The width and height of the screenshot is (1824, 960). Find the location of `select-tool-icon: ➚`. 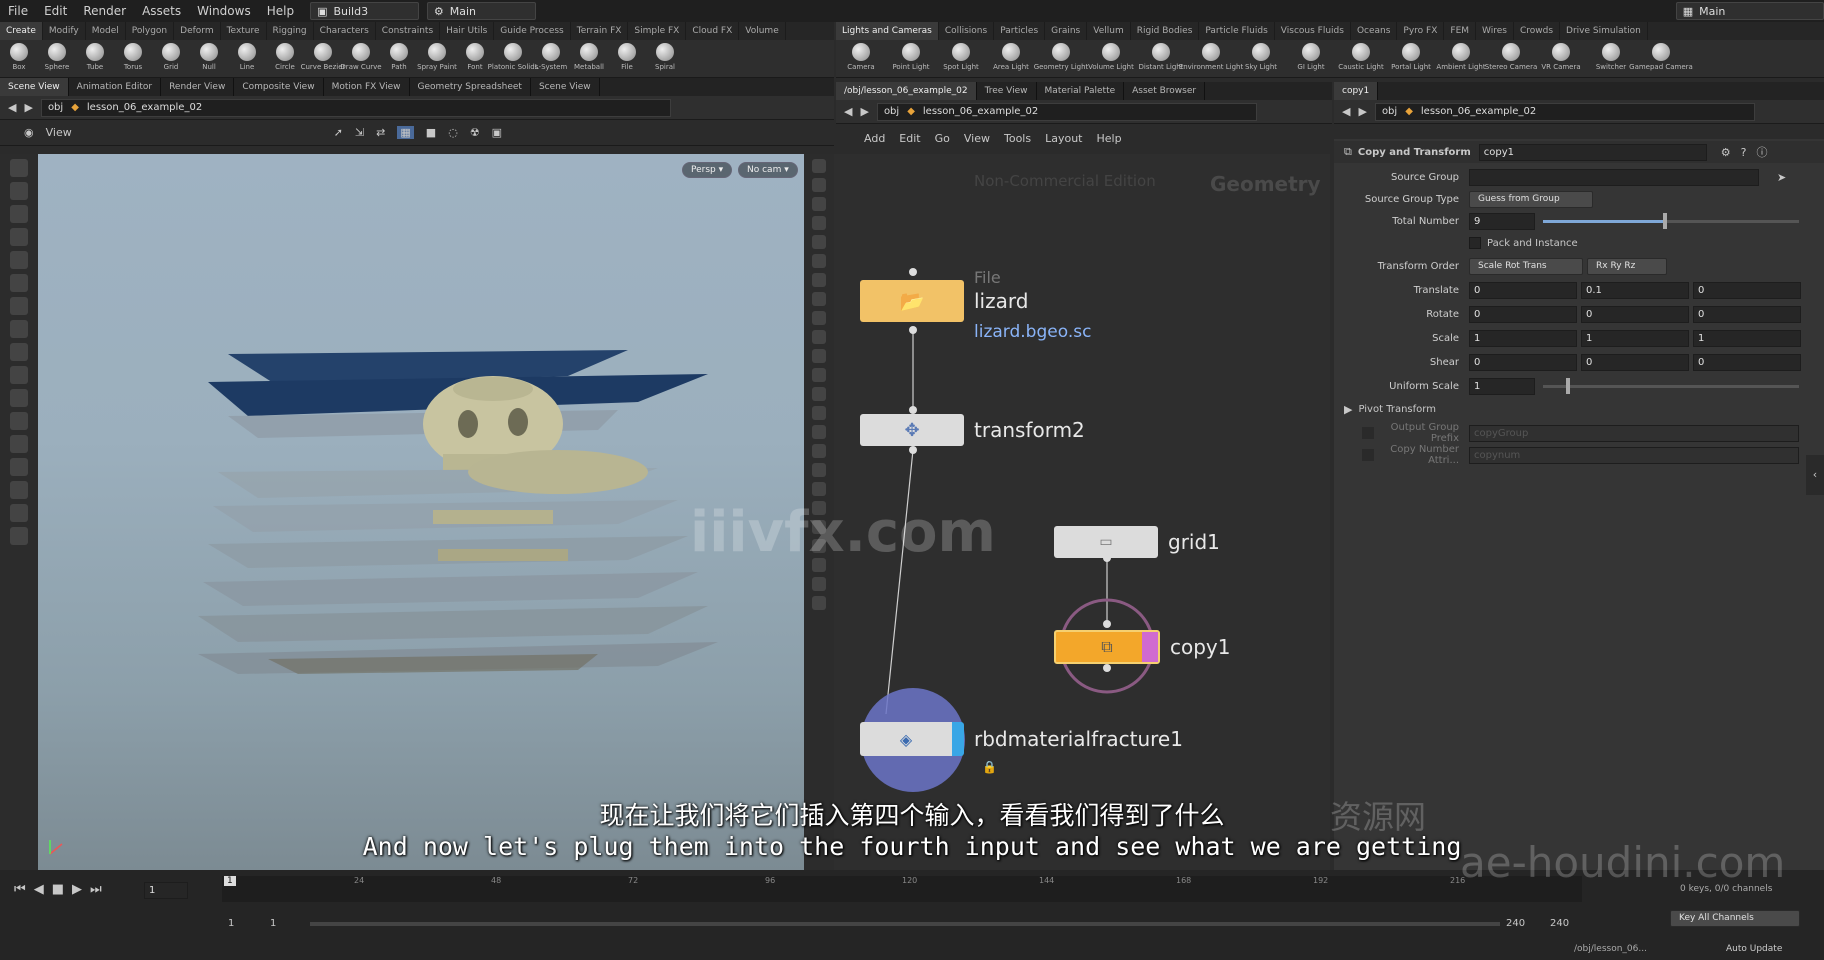

select-tool-icon: ➚ is located at coordinates (338, 132).